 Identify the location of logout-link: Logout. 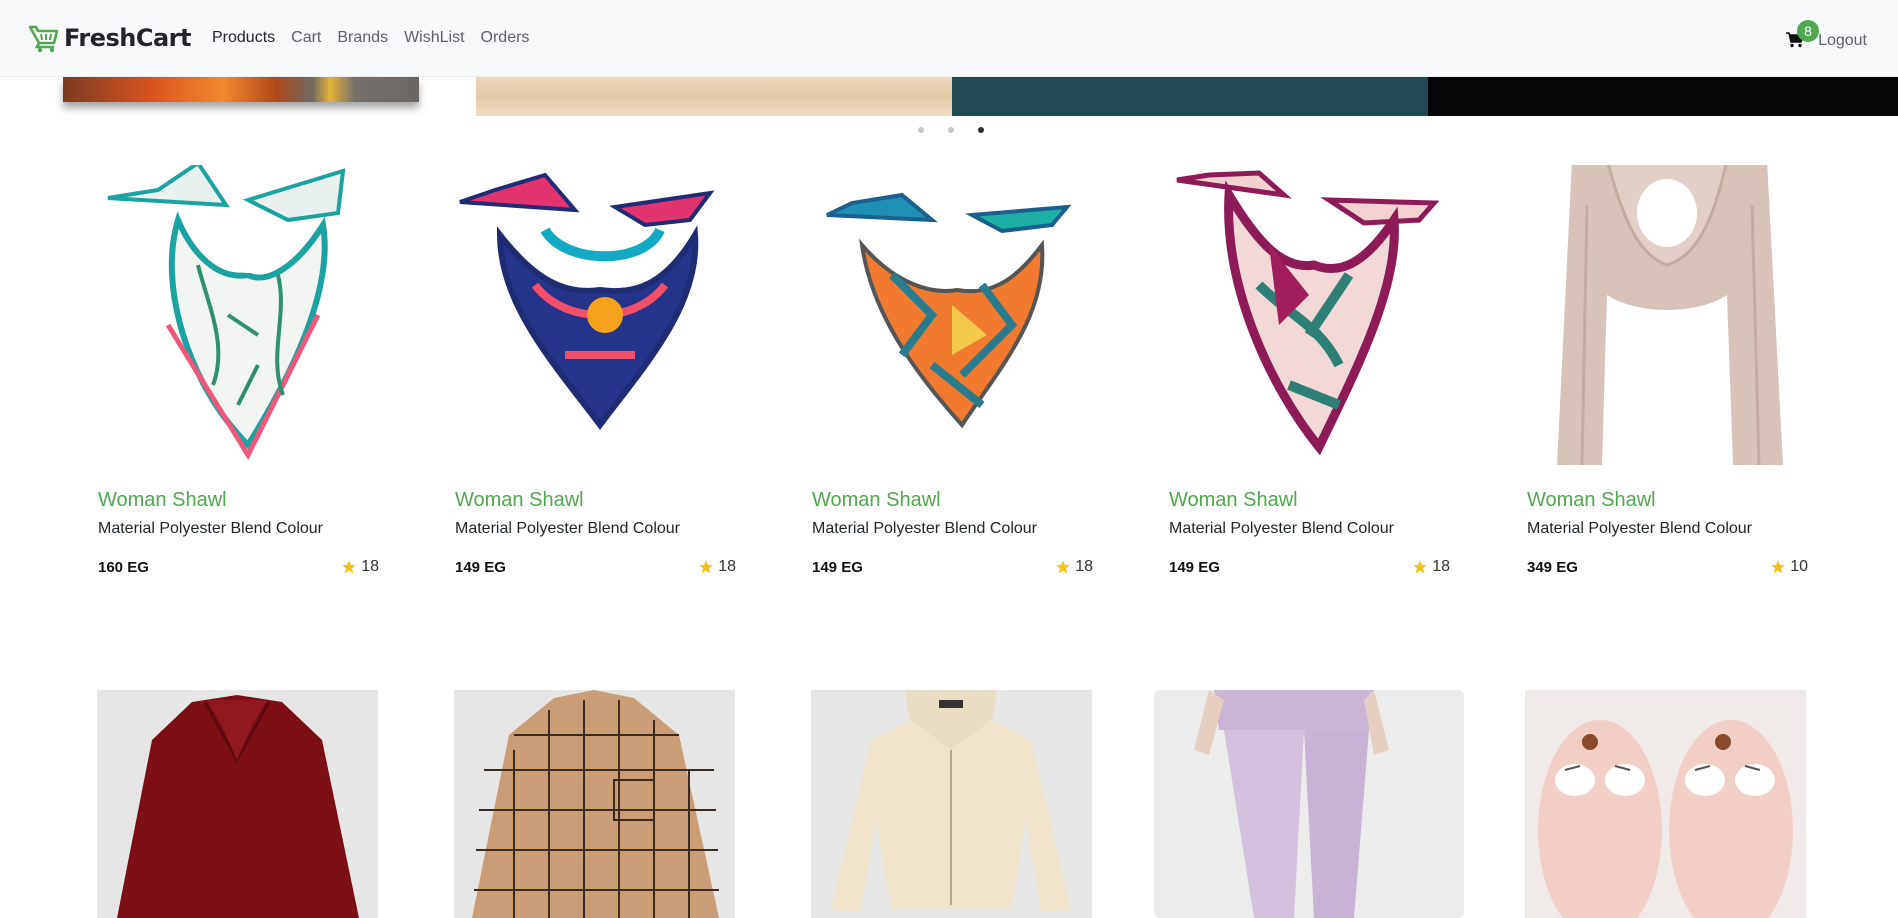
(1842, 41).